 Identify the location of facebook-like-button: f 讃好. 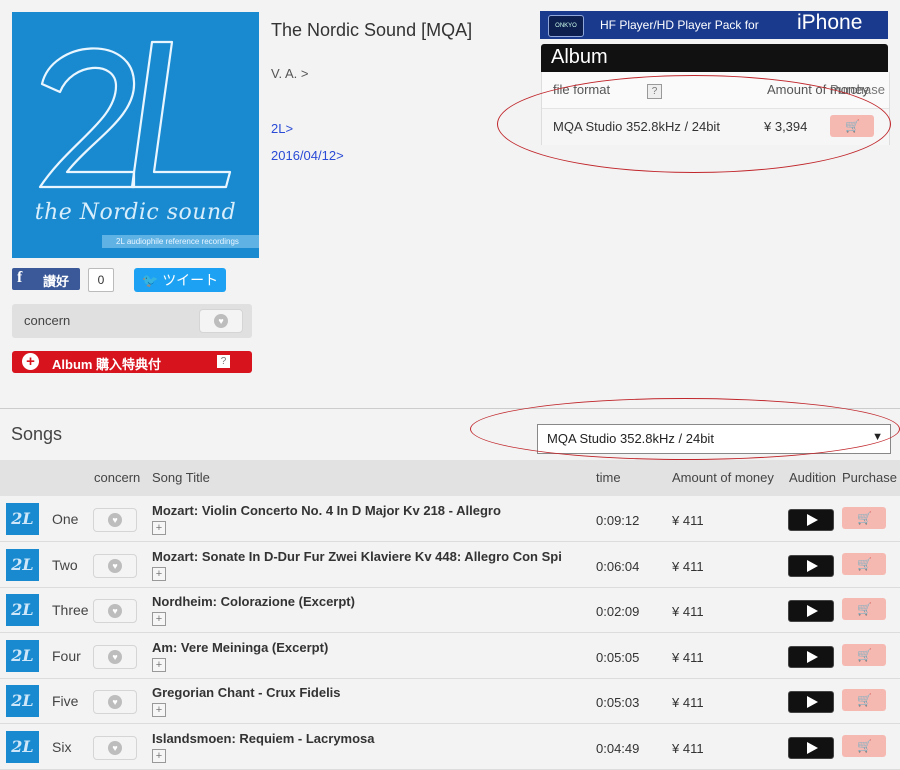
(46, 279).